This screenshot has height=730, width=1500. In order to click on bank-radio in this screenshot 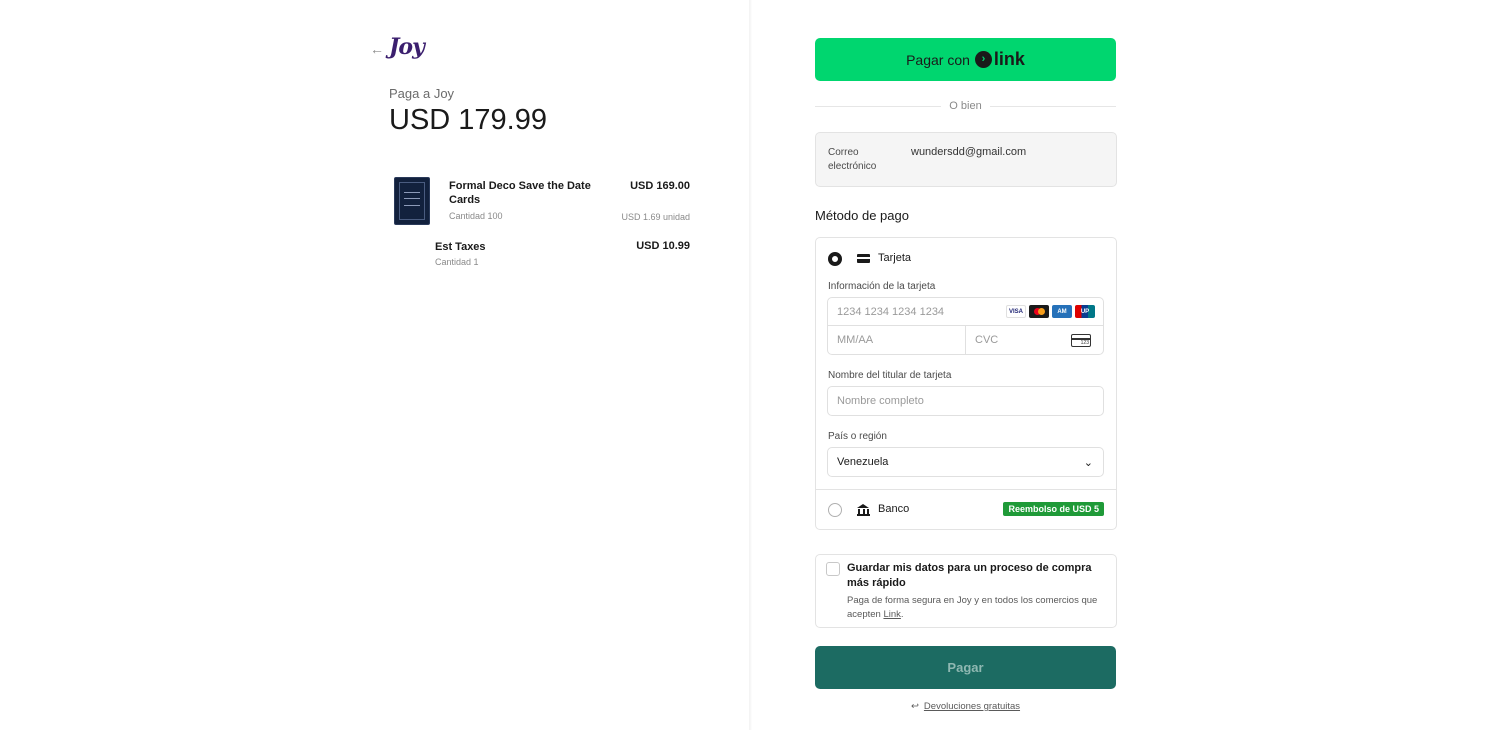, I will do `click(835, 510)`.